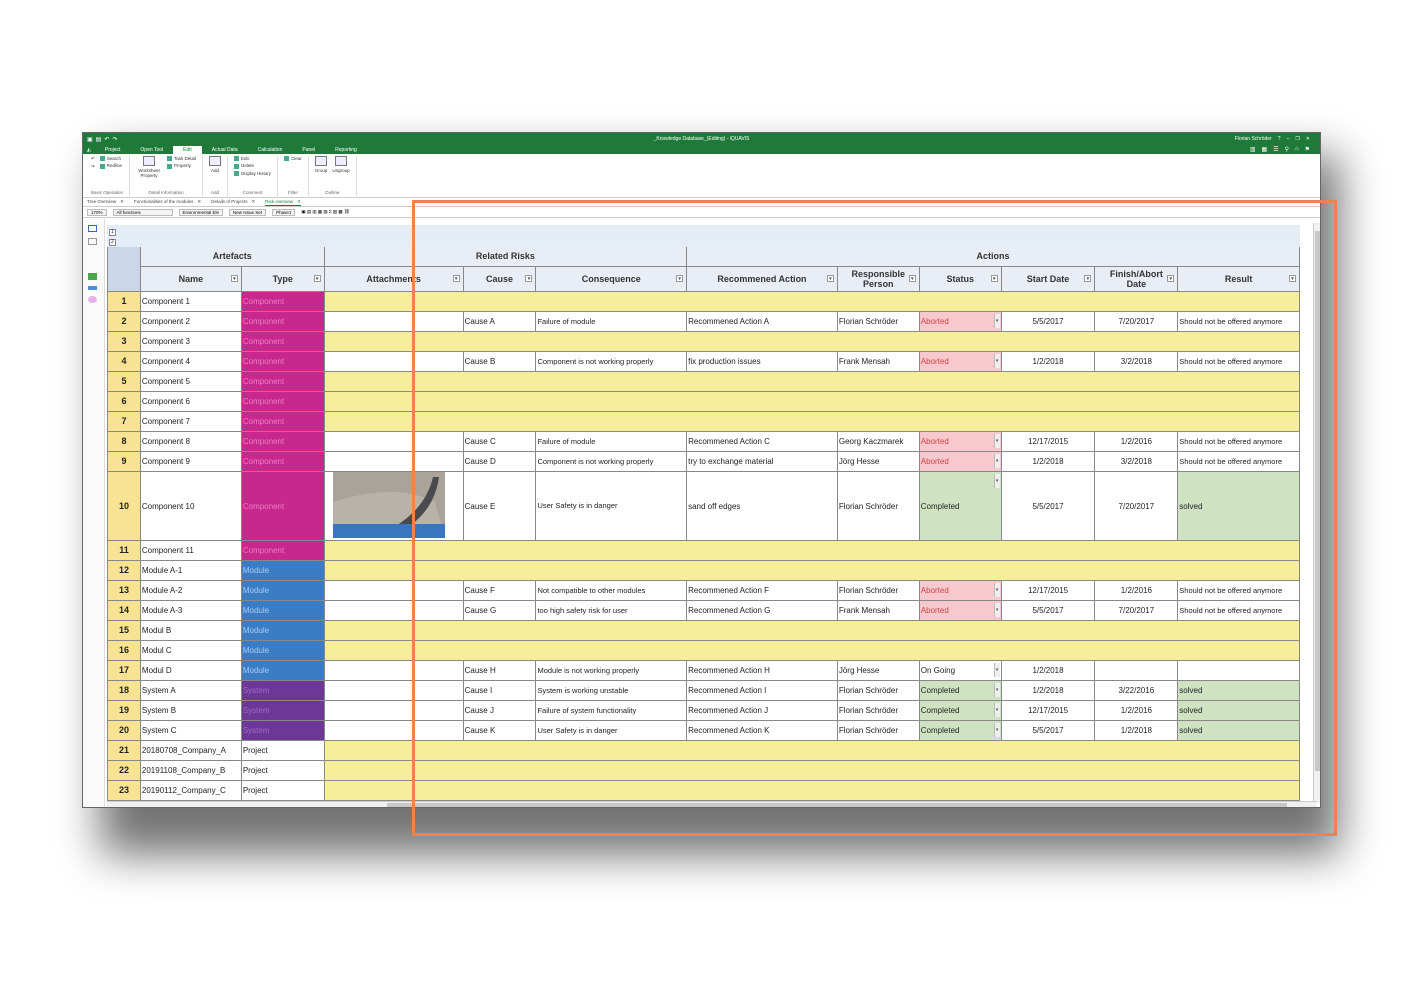  Describe the element at coordinates (704, 421) in the screenshot. I see `table-row: 7 Component 7 Component` at that location.